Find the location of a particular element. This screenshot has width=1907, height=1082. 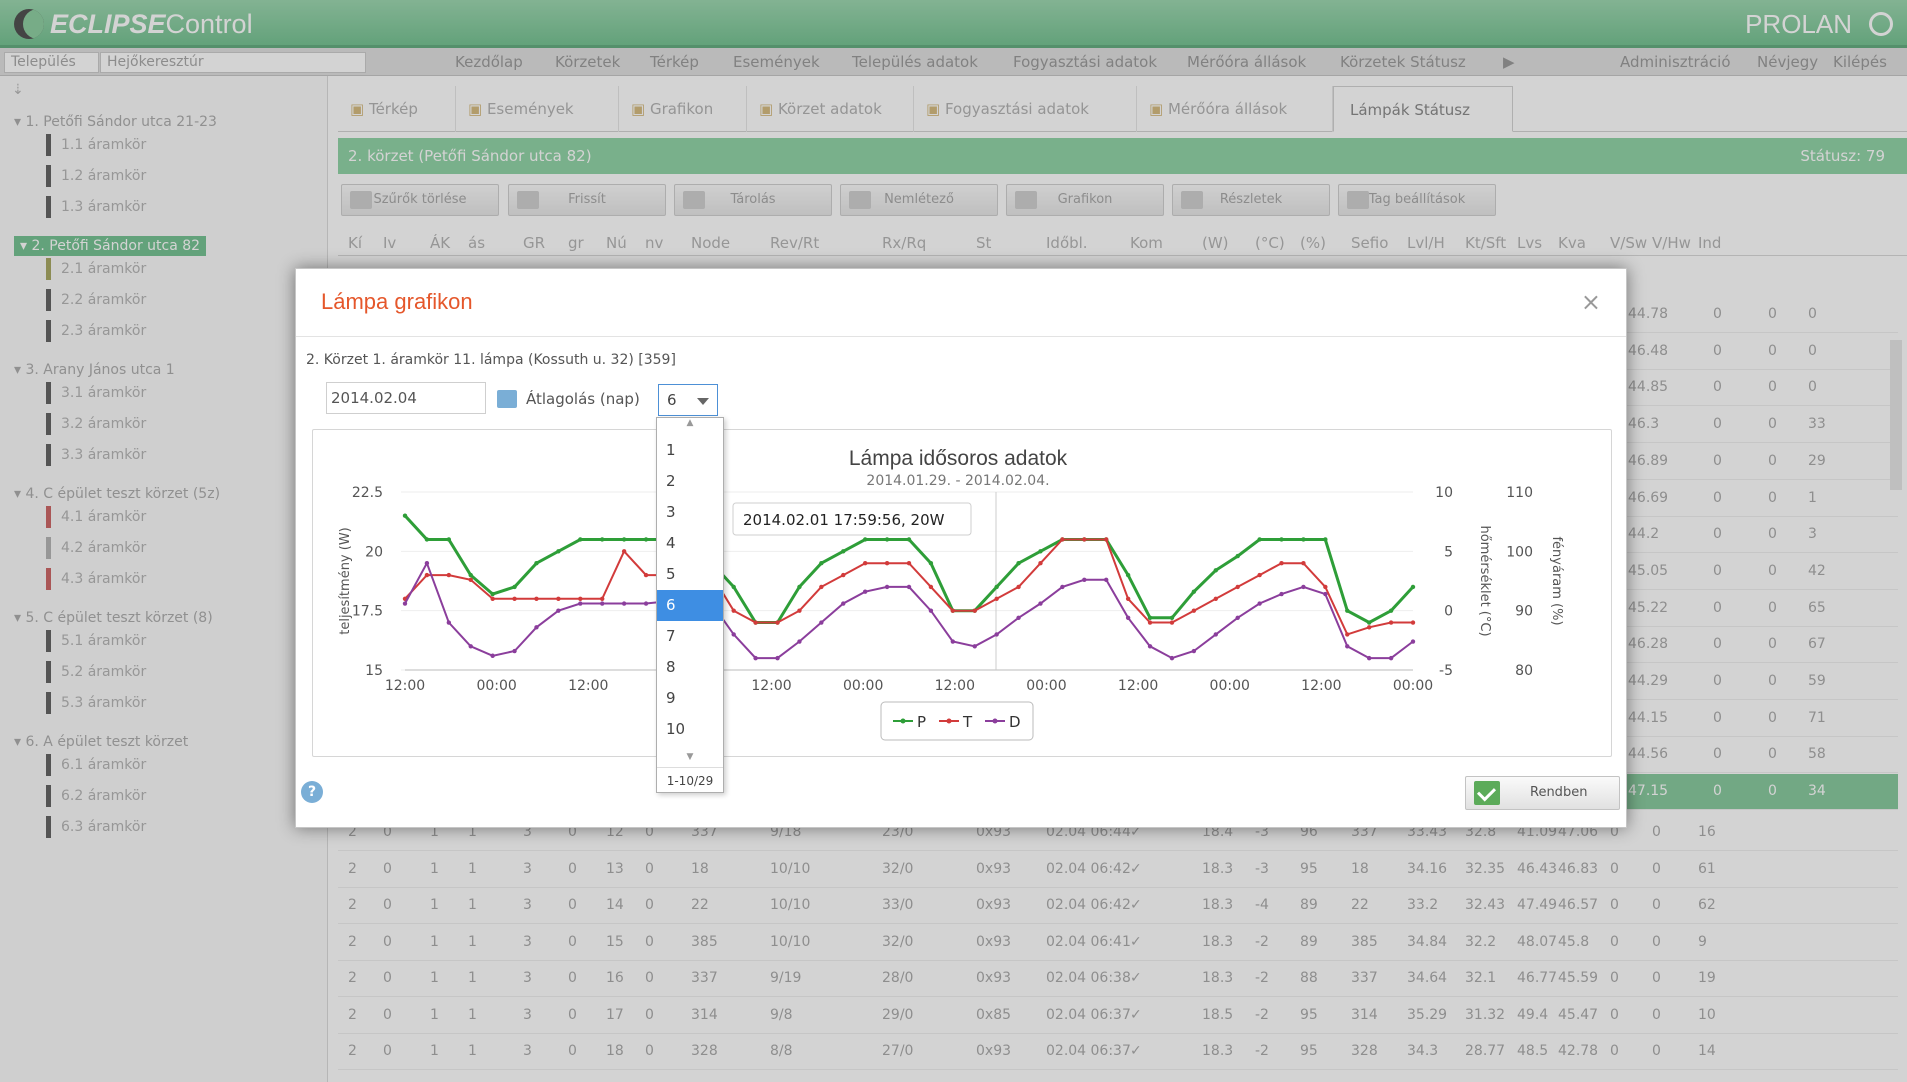

column-header: Rev/Rt is located at coordinates (794, 243).